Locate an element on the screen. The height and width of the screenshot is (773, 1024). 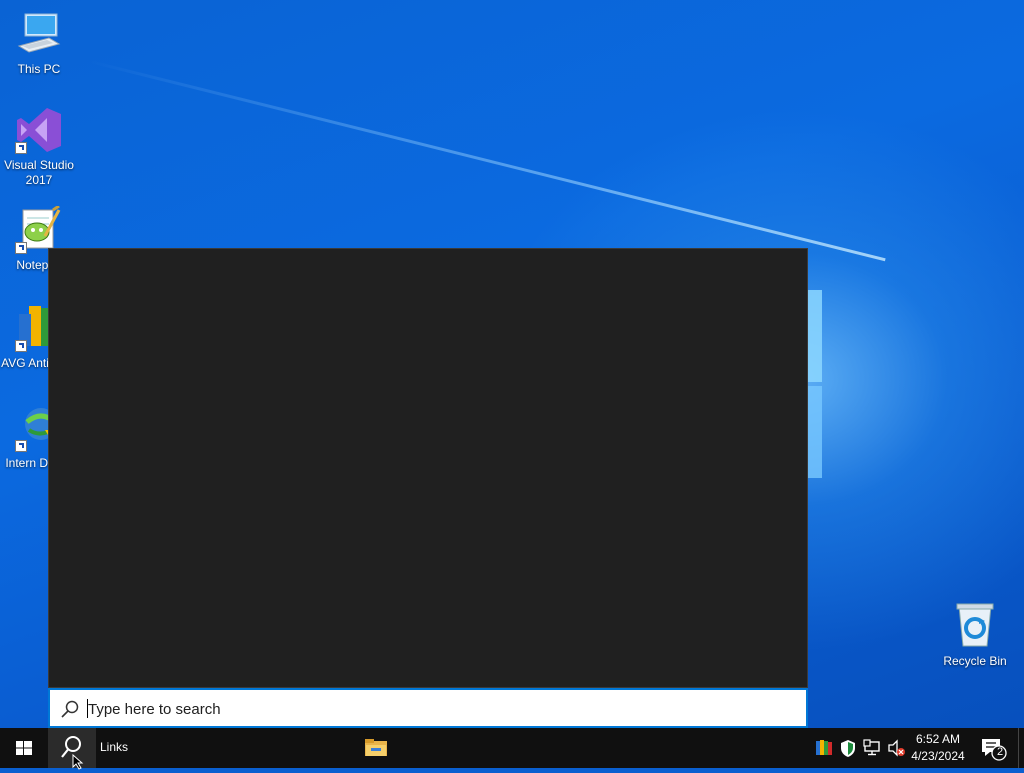
desktop-icon-recycle-bin: Recycle Bin is located at coordinates (975, 635).